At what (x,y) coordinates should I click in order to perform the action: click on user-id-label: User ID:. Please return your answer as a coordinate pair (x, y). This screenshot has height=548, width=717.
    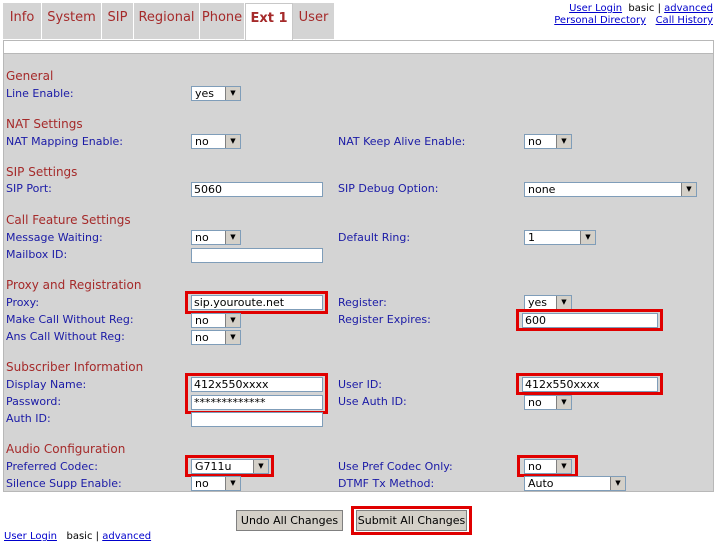
    Looking at the image, I should click on (360, 384).